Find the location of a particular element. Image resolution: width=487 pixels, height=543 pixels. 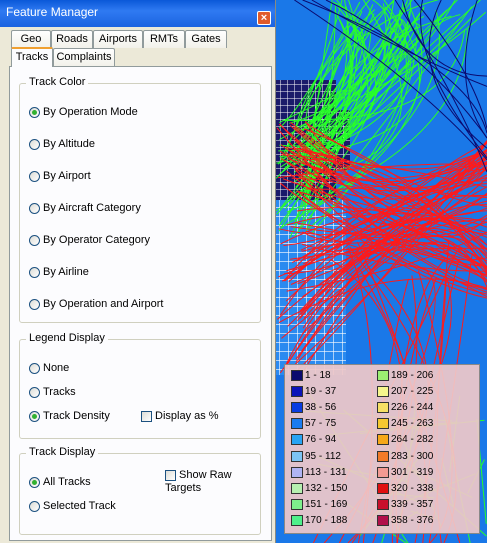

legend-entry: 301 - 319 is located at coordinates (405, 473).